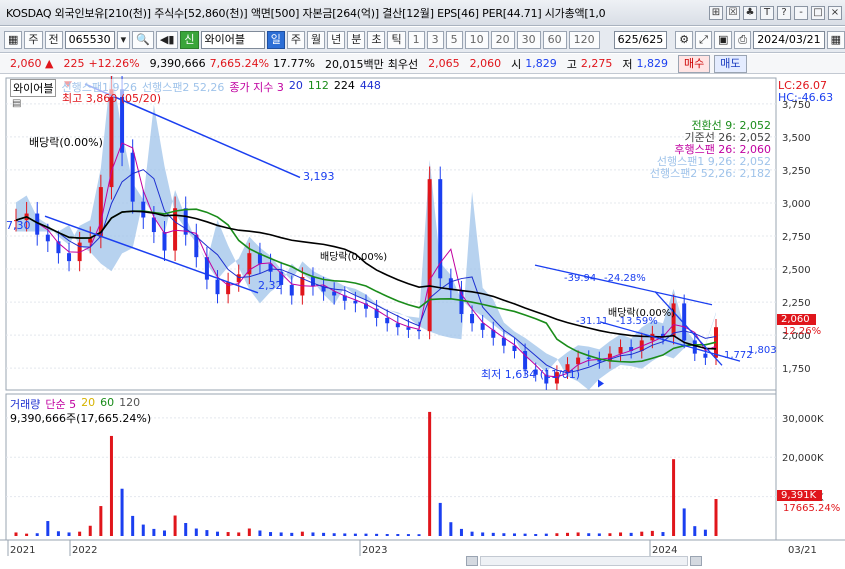 The width and height of the screenshot is (845, 569). Describe the element at coordinates (806, 97) in the screenshot. I see `hc-value: HC:-46.63` at that location.